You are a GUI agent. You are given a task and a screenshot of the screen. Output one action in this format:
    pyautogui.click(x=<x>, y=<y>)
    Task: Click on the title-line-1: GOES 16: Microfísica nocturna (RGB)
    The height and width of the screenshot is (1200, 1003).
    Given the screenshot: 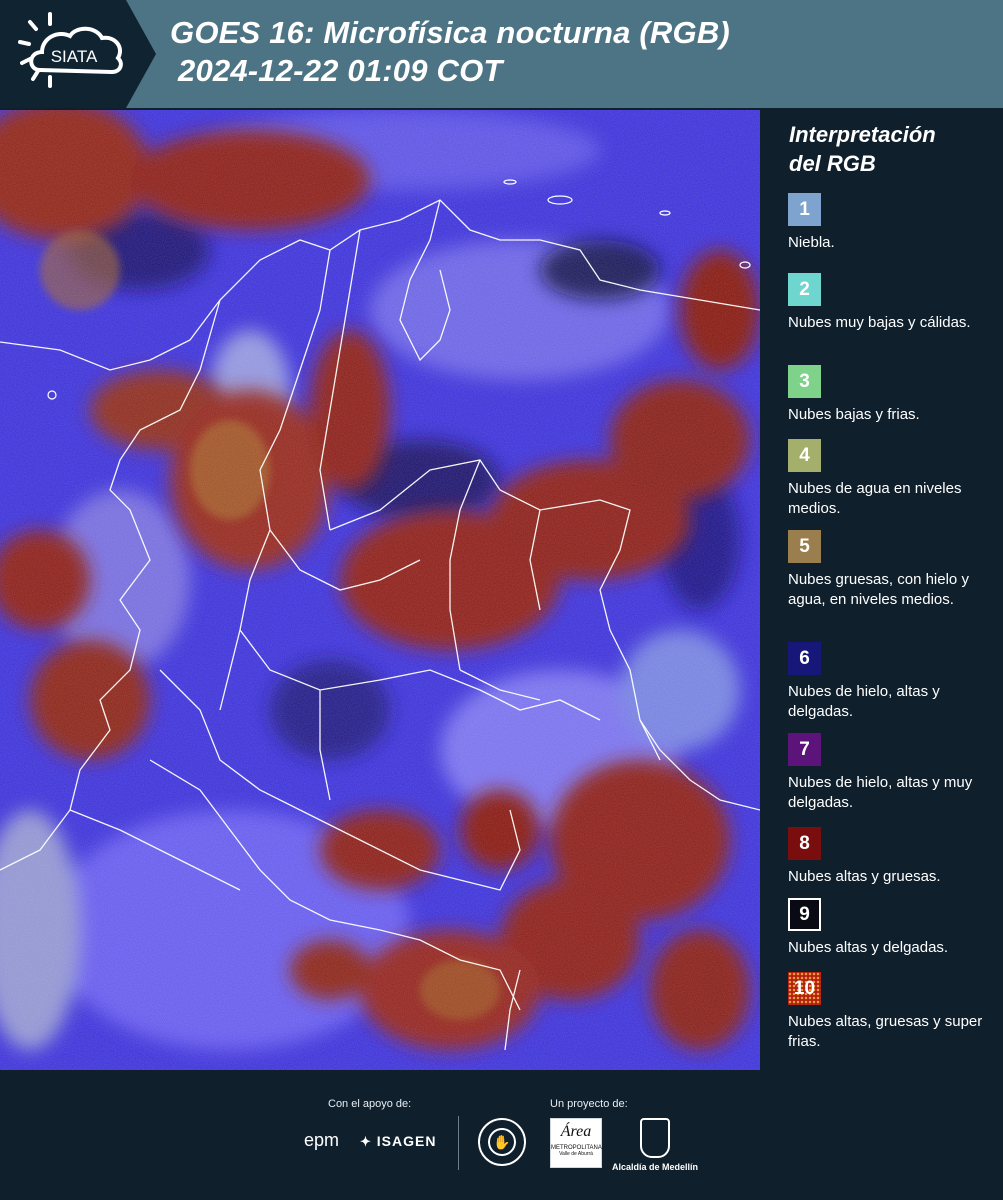 What is the action you would take?
    pyautogui.click(x=450, y=32)
    